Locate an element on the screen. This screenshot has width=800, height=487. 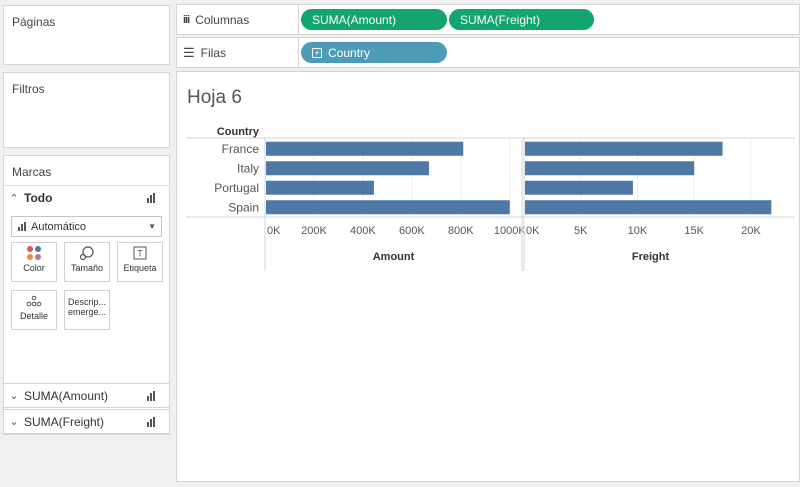
rows-shelf-header: ☰ Filas is located at coordinates (204, 52).